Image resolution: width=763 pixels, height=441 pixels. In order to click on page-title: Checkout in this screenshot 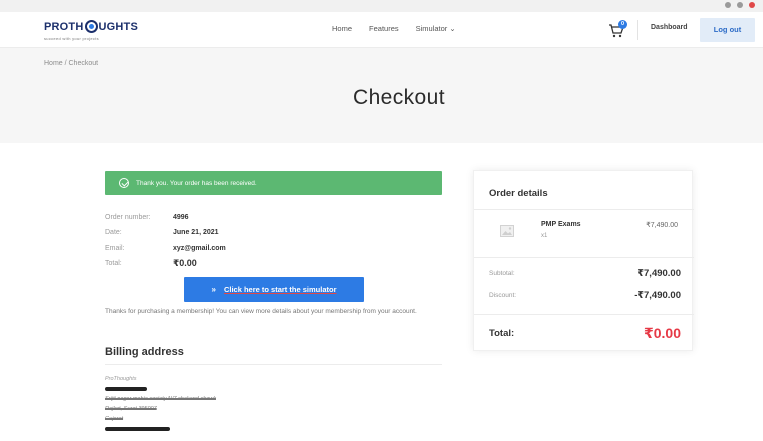, I will do `click(399, 97)`.